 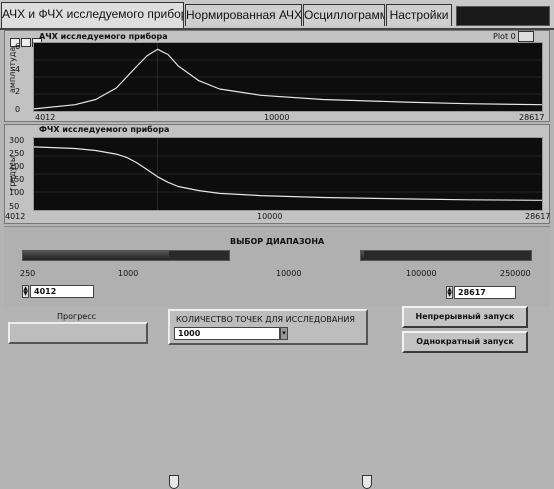 I want to click on legend-swatch-icon, so click(x=526, y=36).